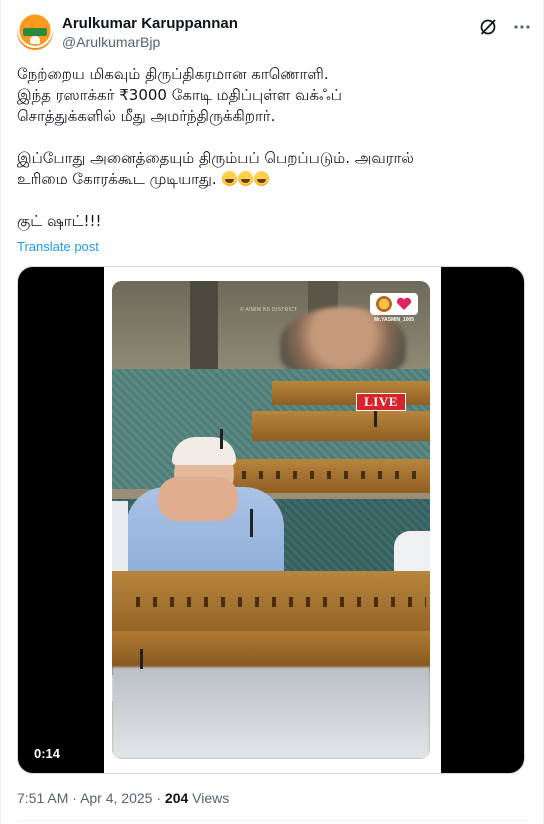 This screenshot has width=544, height=824. What do you see at coordinates (381, 402) in the screenshot?
I see `live-badge: LIVE` at bounding box center [381, 402].